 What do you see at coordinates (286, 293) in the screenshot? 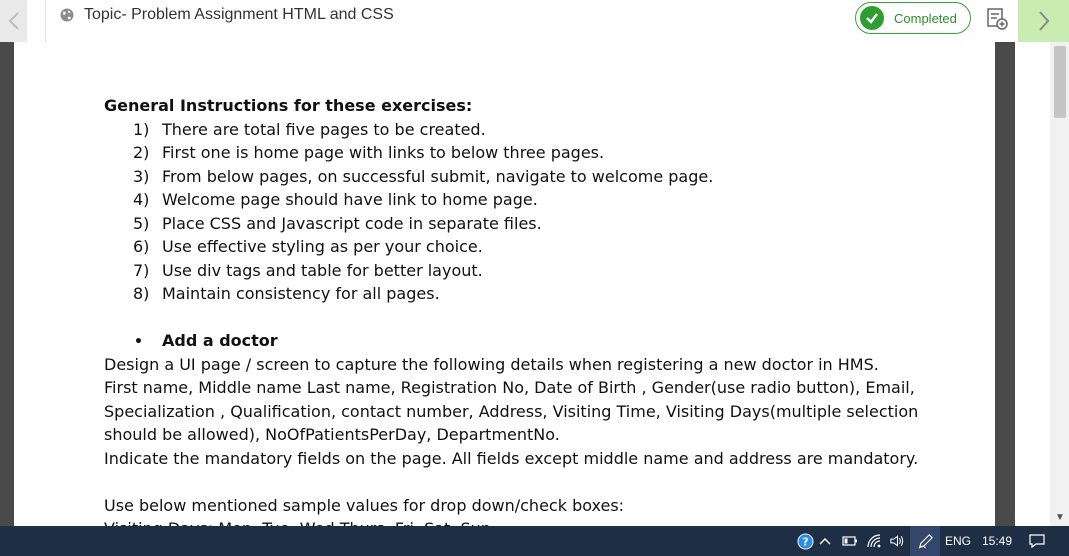
I see `list-item: 8) Maintain consistency for all pages.` at bounding box center [286, 293].